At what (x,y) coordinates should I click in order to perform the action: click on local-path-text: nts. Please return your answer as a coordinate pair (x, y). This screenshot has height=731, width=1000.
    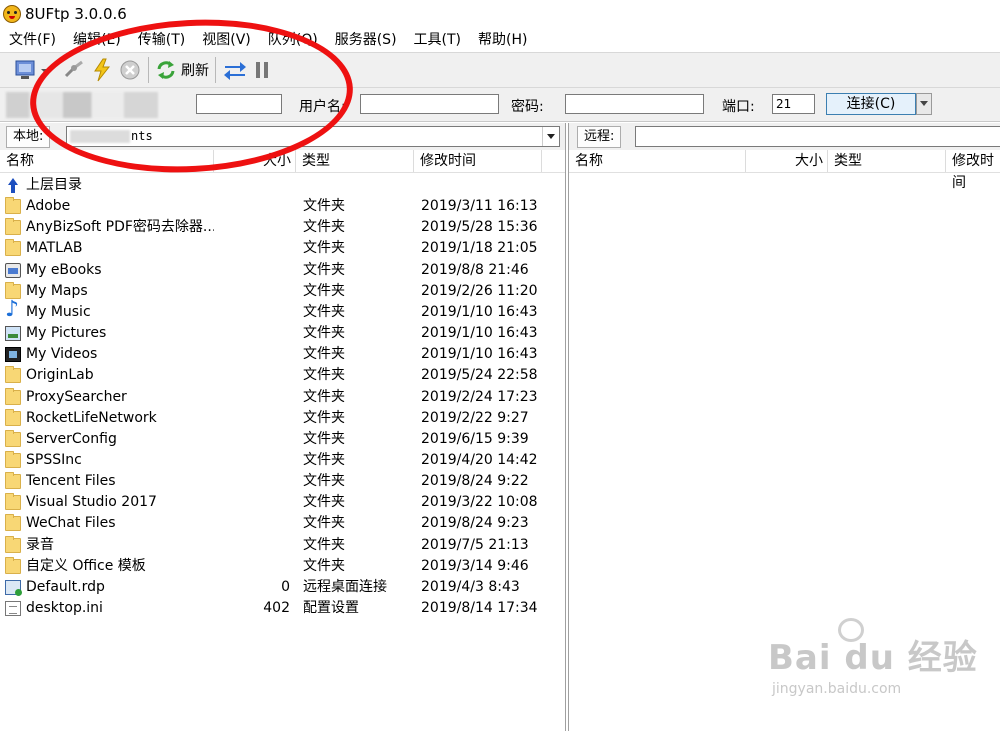
    Looking at the image, I should click on (142, 136).